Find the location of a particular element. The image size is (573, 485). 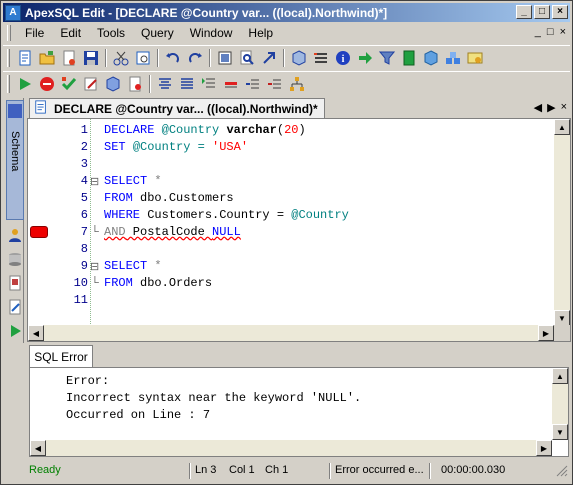

mdi-restore-button: □ is located at coordinates (550, 32).